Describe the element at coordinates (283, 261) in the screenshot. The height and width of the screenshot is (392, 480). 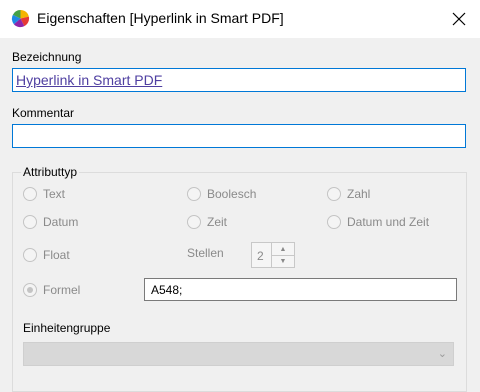
I see `stepper-down-icon: ▼` at that location.